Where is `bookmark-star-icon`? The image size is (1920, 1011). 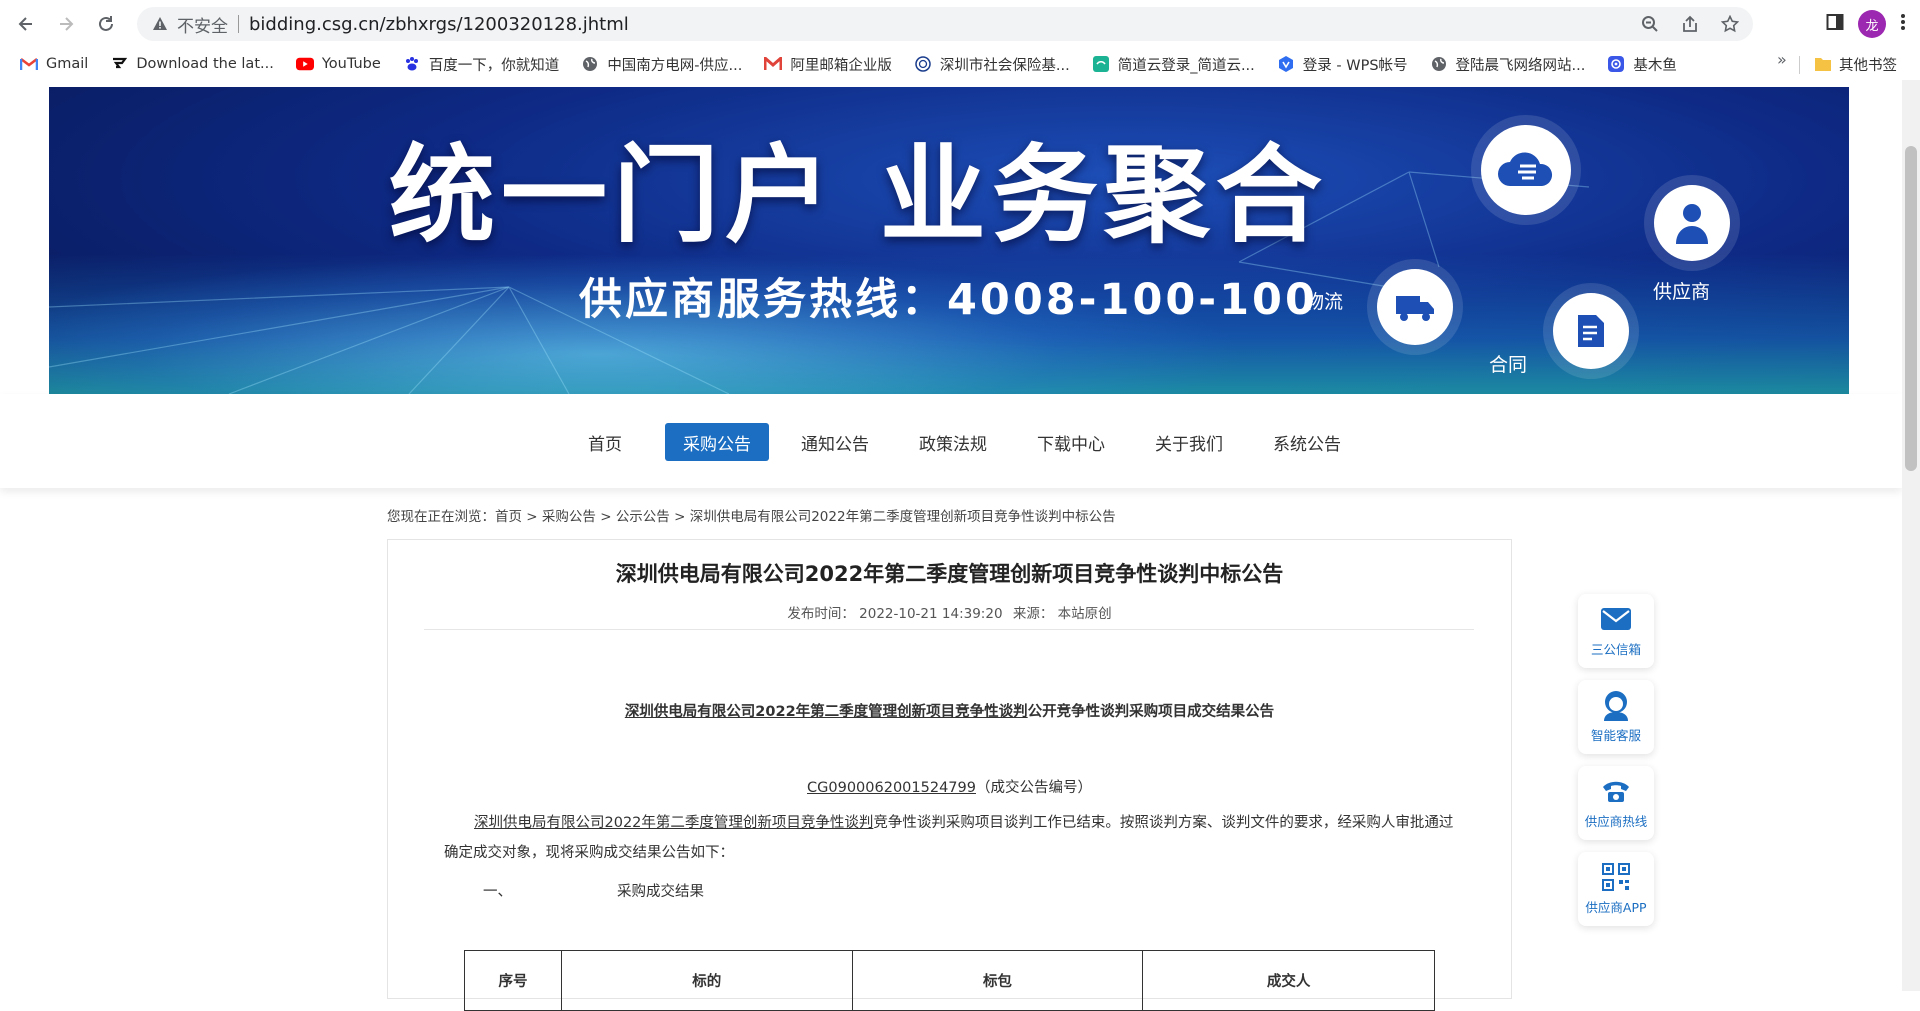
bookmark-star-icon is located at coordinates (1730, 24).